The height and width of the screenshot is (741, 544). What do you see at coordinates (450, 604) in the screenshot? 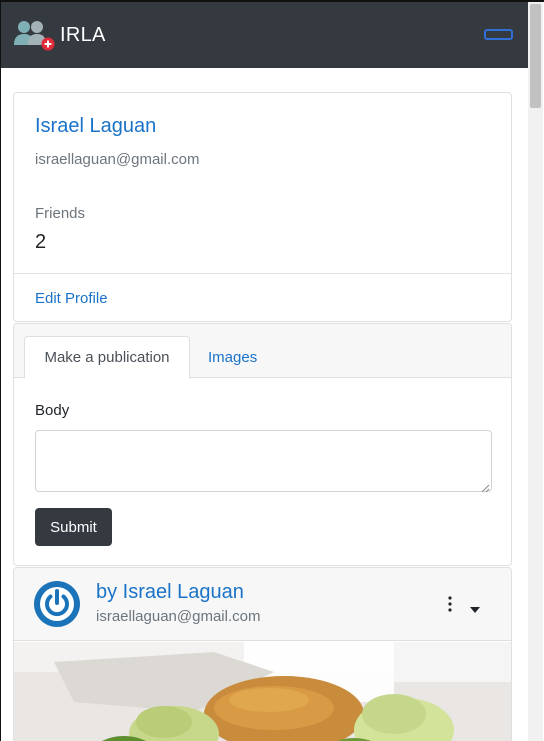
I see `kebab-menu-icon` at bounding box center [450, 604].